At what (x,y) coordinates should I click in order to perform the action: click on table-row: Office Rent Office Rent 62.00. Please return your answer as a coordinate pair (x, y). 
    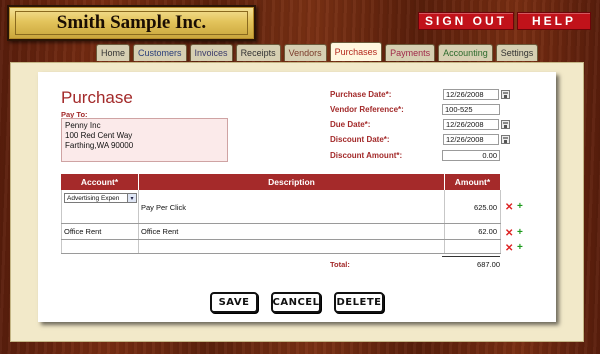
    Looking at the image, I should click on (281, 232).